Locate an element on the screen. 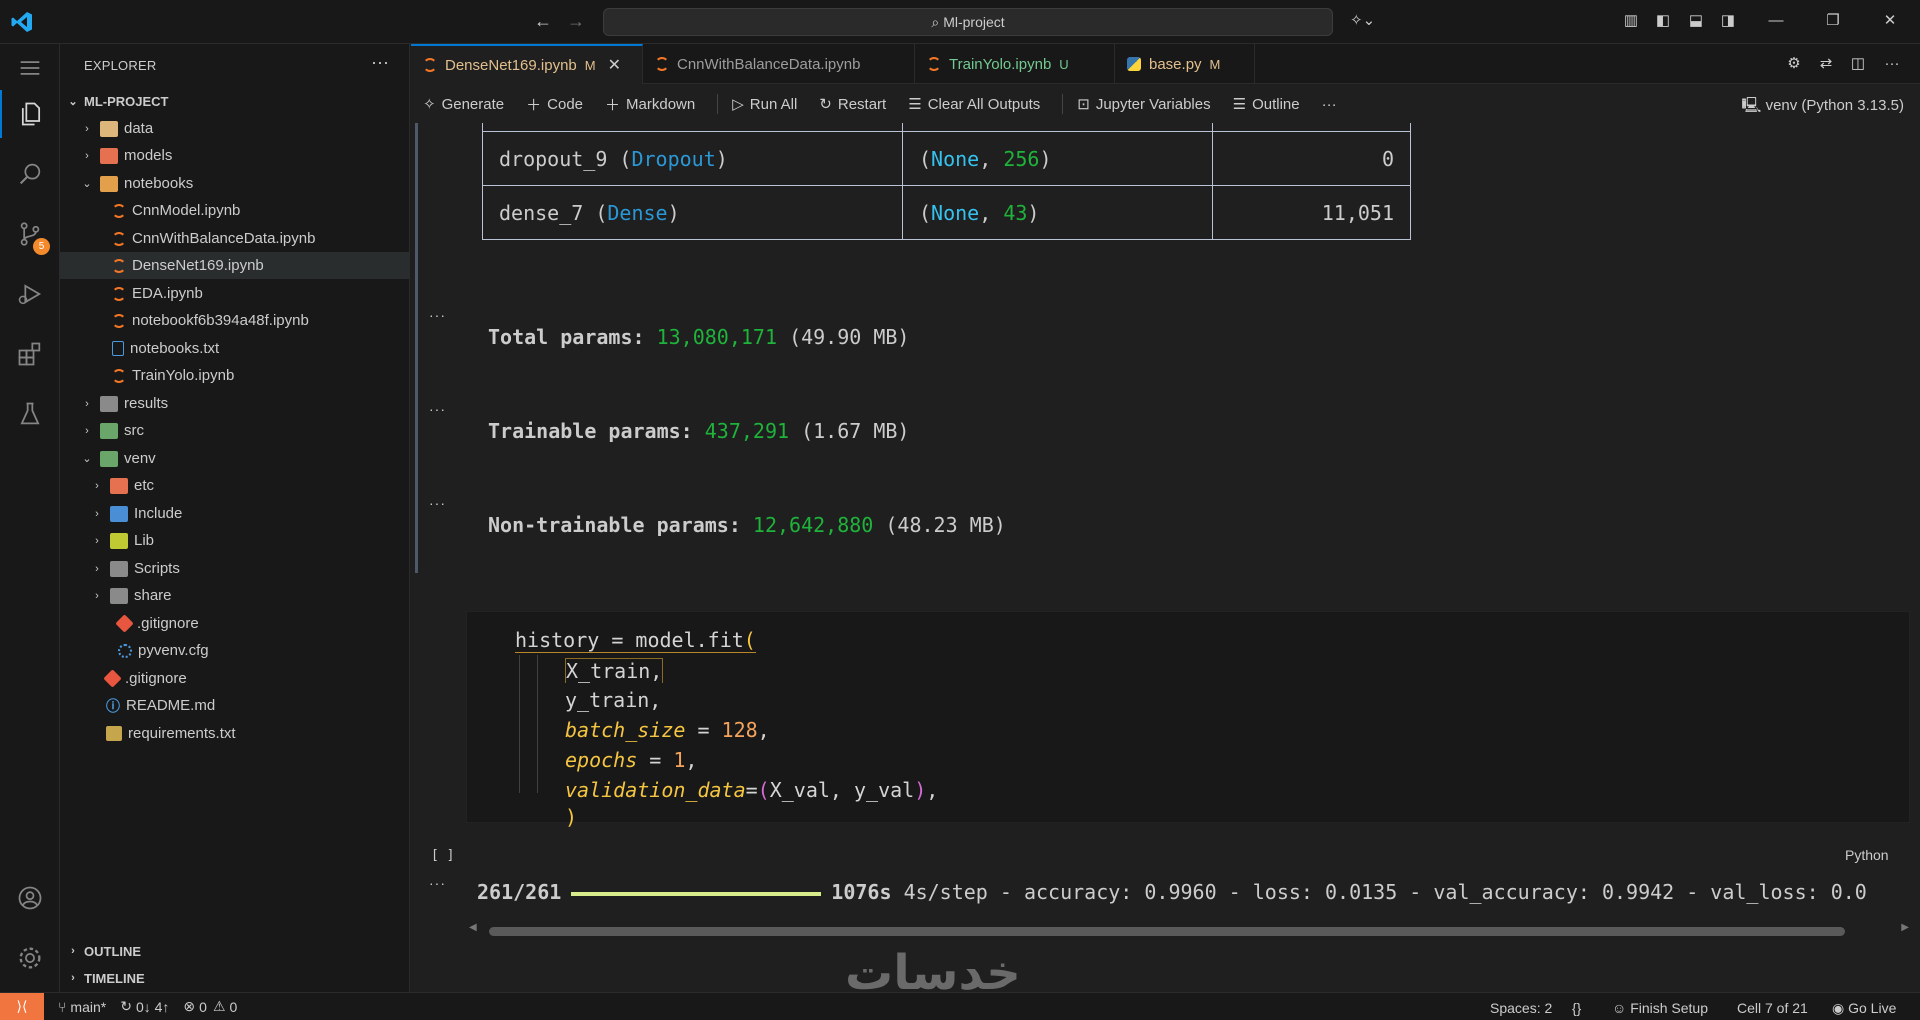  chevron-down-icon: ⌄ is located at coordinates (87, 459).